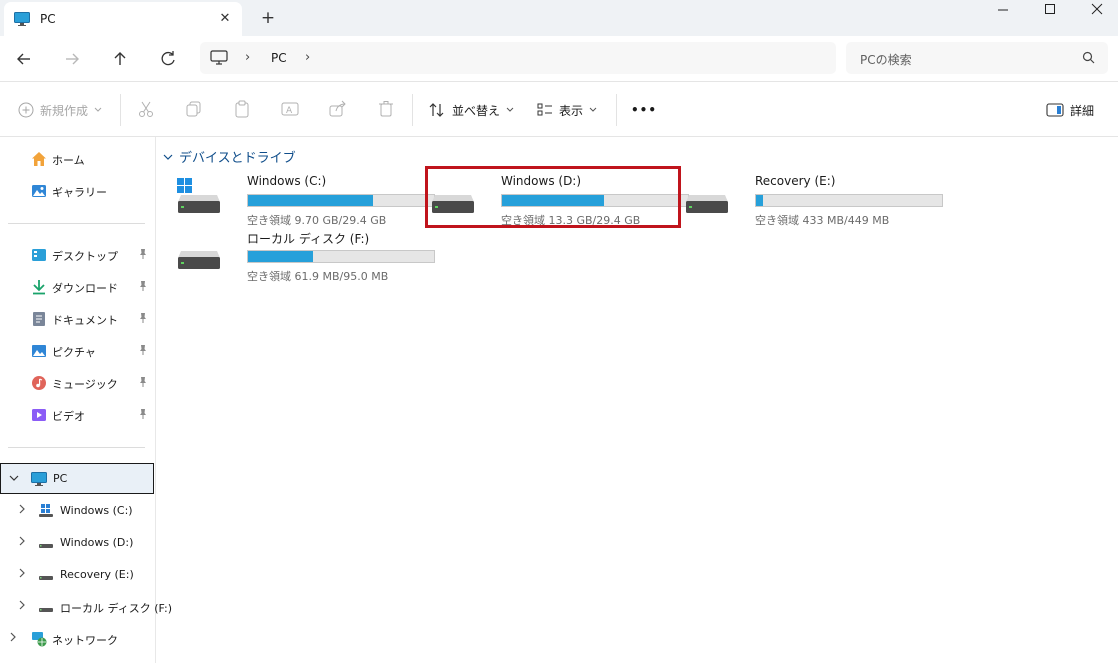  Describe the element at coordinates (268, 18) in the screenshot. I see `new-tab-button: +` at that location.